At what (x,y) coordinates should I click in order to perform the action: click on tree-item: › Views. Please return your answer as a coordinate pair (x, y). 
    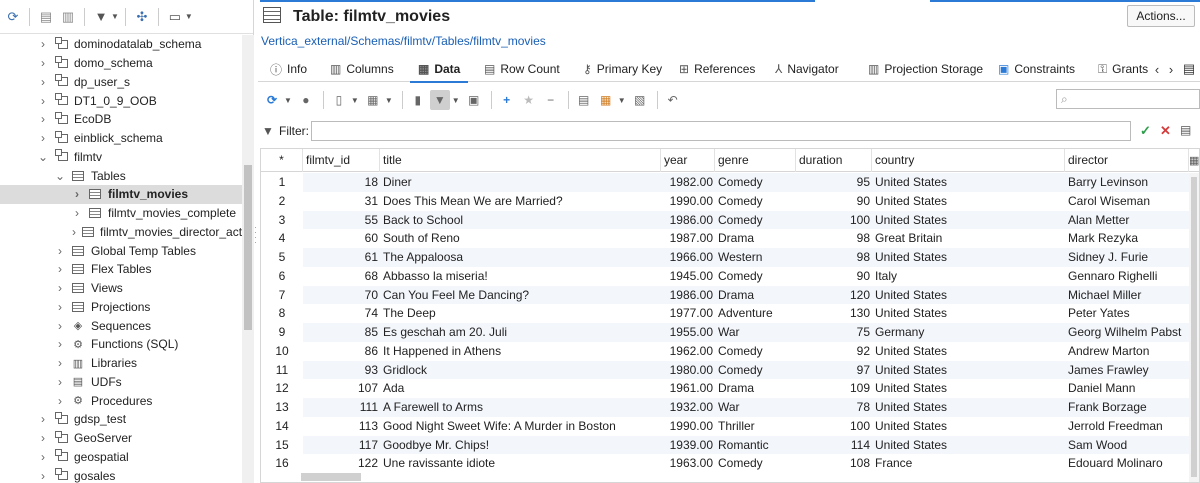
    Looking at the image, I should click on (121, 288).